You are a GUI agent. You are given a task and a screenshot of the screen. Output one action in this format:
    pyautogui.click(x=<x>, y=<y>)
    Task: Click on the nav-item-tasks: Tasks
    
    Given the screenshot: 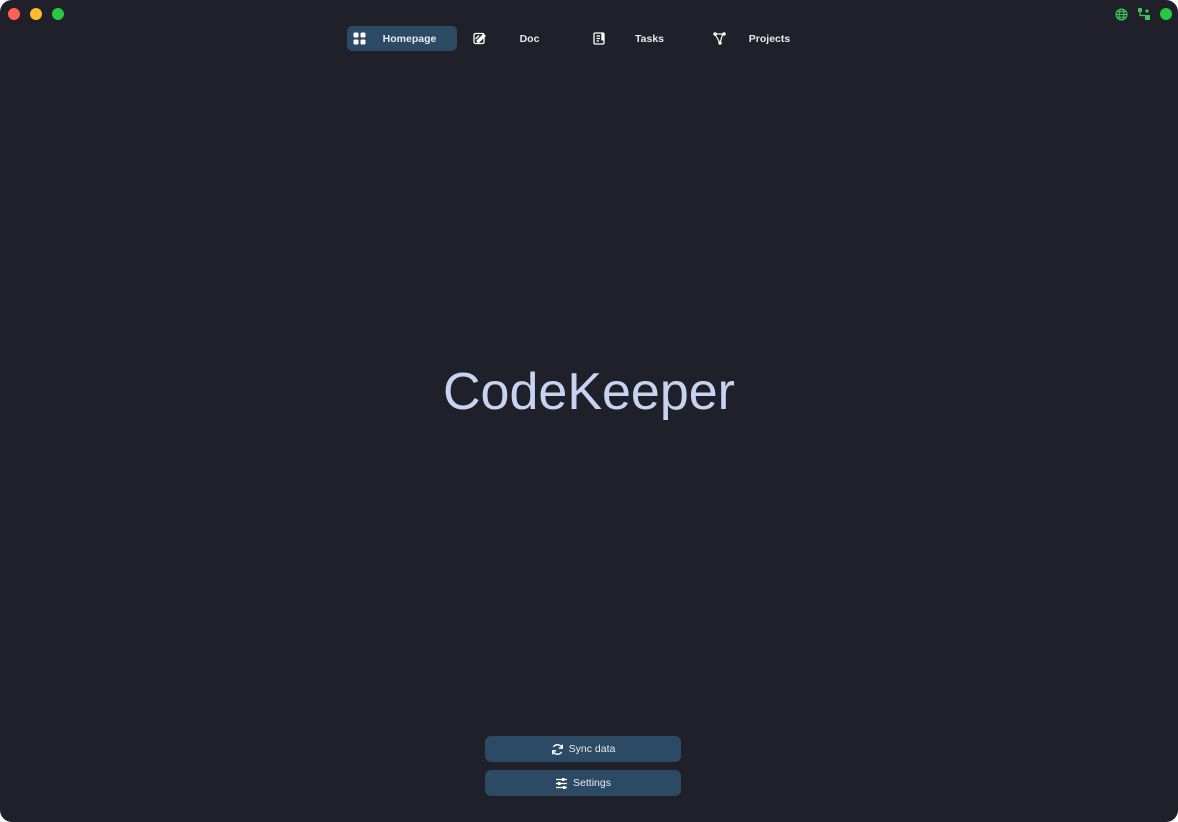 What is the action you would take?
    pyautogui.click(x=642, y=38)
    